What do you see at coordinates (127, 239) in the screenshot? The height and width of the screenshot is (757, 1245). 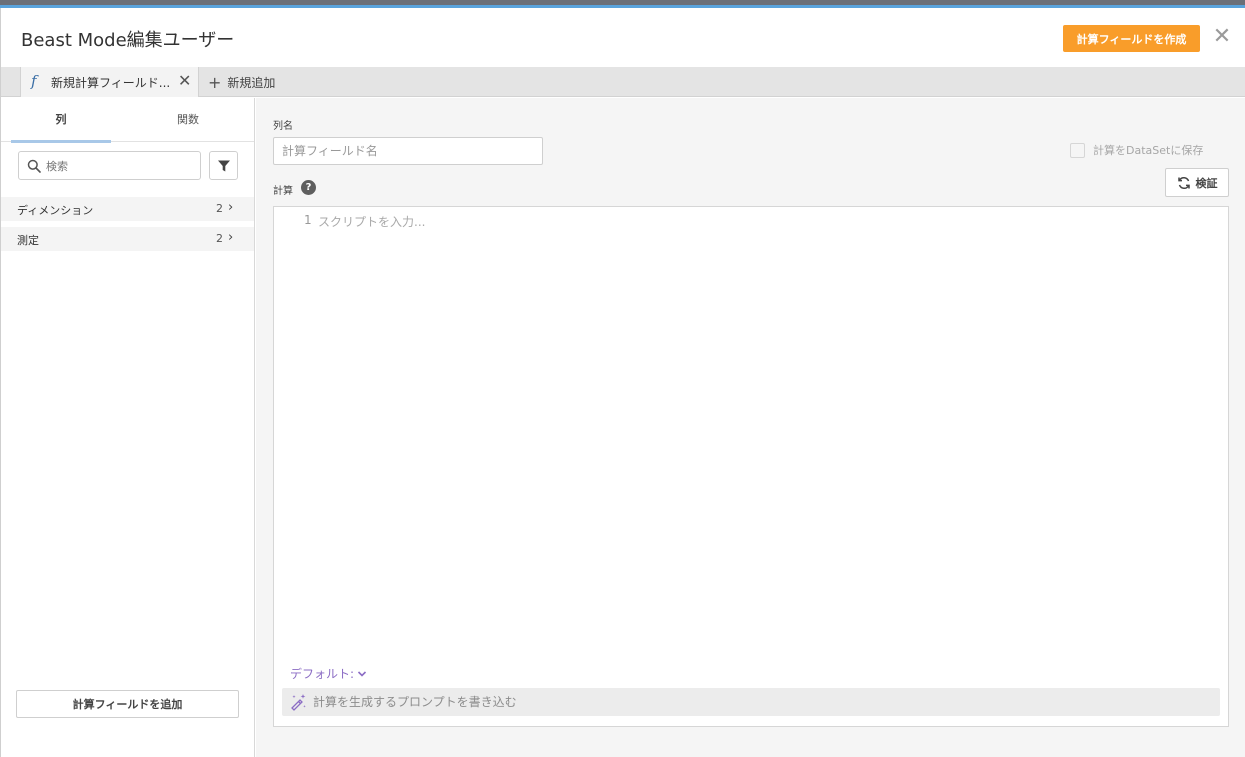 I see `category-row-measures: 測定 2 ›` at bounding box center [127, 239].